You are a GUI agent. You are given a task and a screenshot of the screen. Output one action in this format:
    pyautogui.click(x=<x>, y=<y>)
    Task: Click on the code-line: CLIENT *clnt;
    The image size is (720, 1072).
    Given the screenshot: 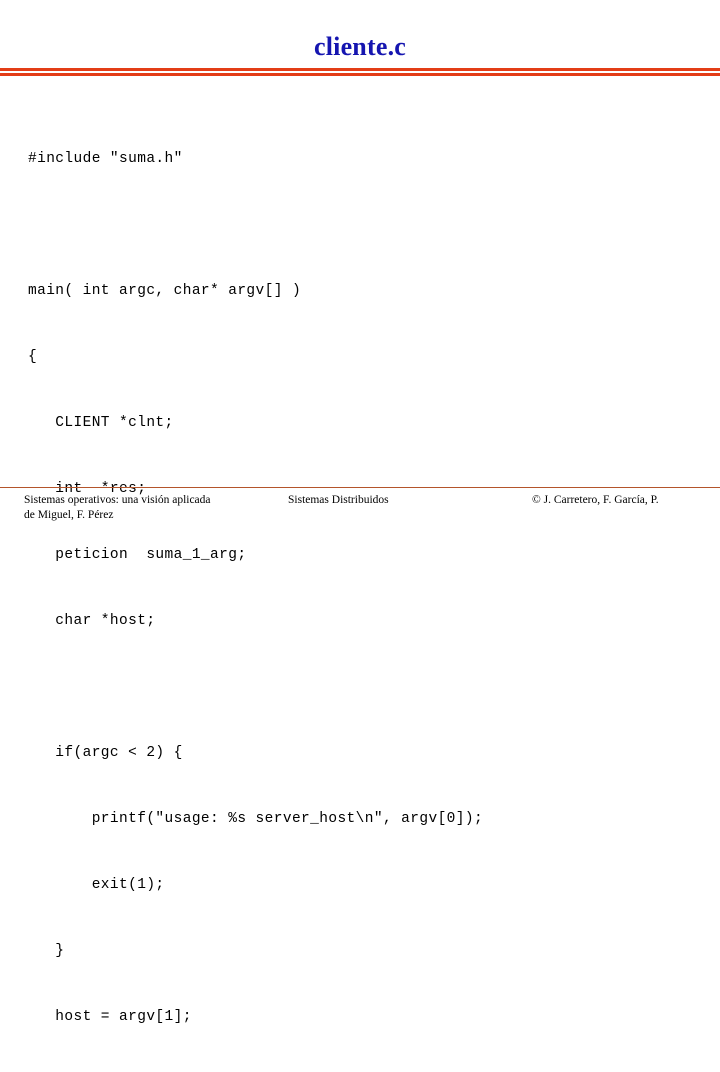 What is the action you would take?
    pyautogui.click(x=101, y=423)
    